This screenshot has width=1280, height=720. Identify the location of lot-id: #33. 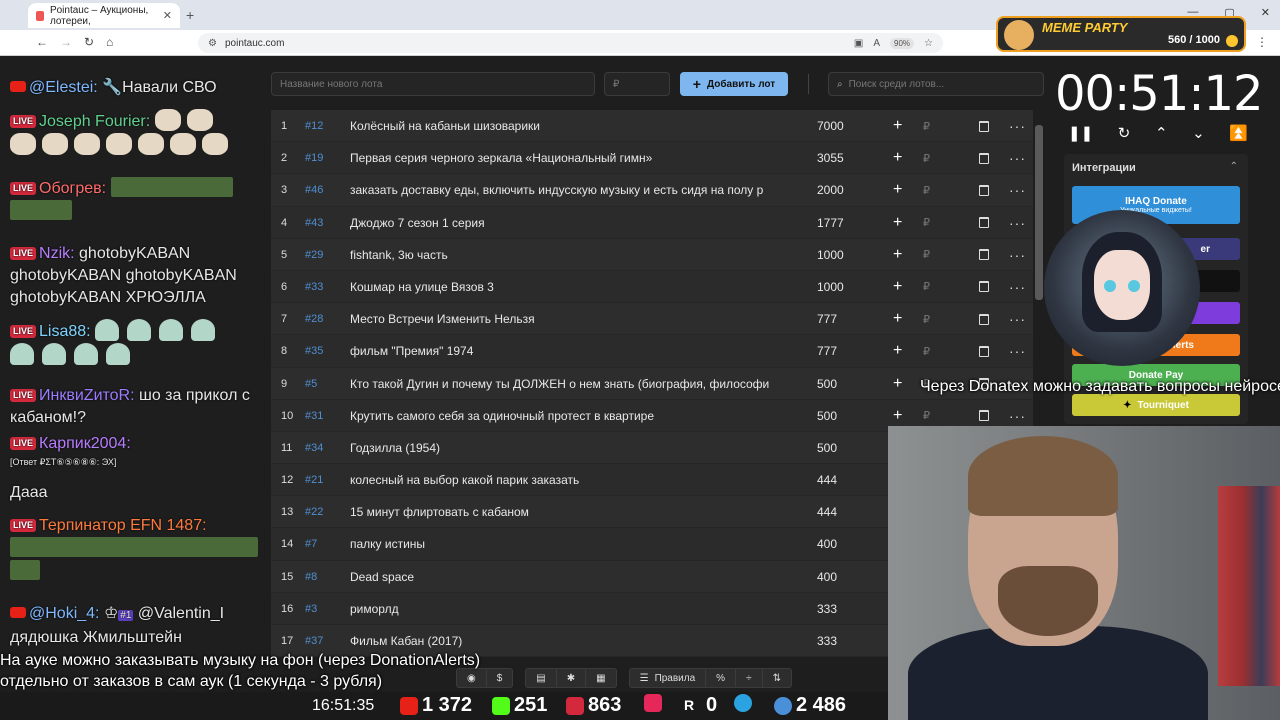
(322, 287).